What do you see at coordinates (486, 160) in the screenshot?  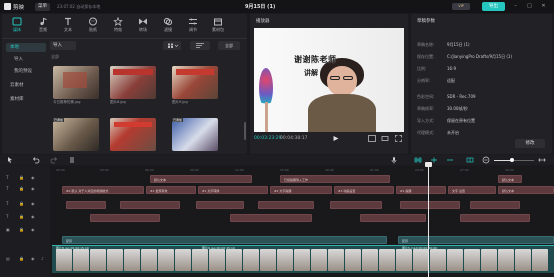 I see `zoom-out-icon` at bounding box center [486, 160].